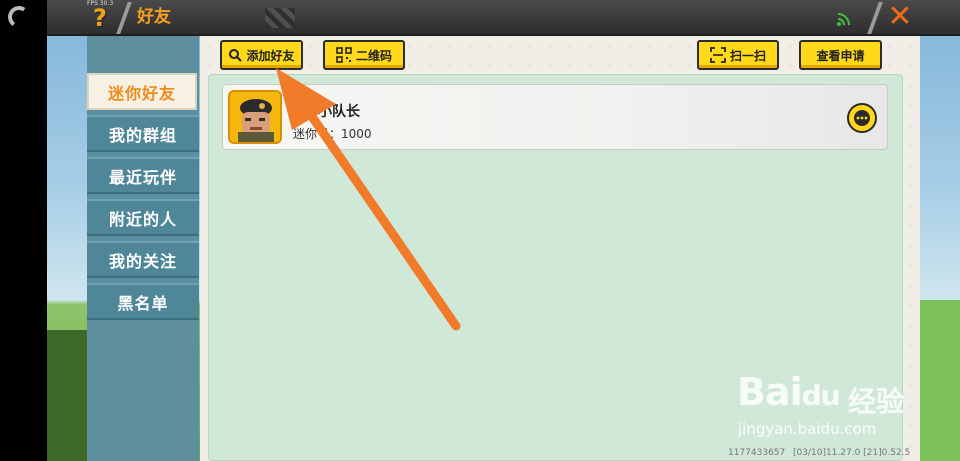 This screenshot has width=960, height=461. I want to click on qr-code-button: 二维码, so click(364, 55).